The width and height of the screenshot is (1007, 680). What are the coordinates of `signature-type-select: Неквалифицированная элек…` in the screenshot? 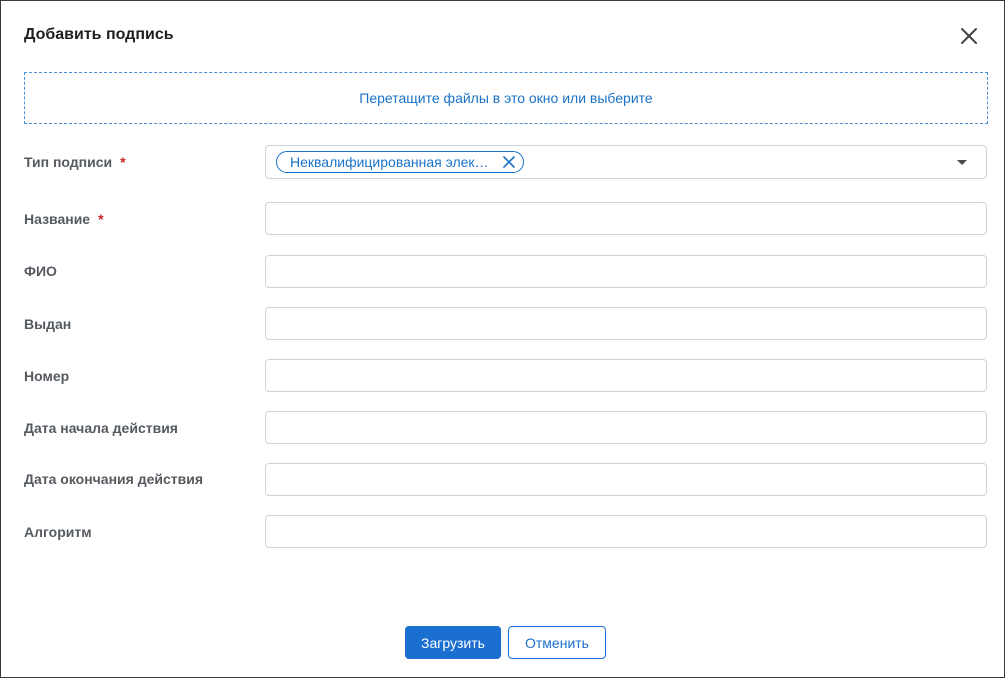 It's located at (626, 162).